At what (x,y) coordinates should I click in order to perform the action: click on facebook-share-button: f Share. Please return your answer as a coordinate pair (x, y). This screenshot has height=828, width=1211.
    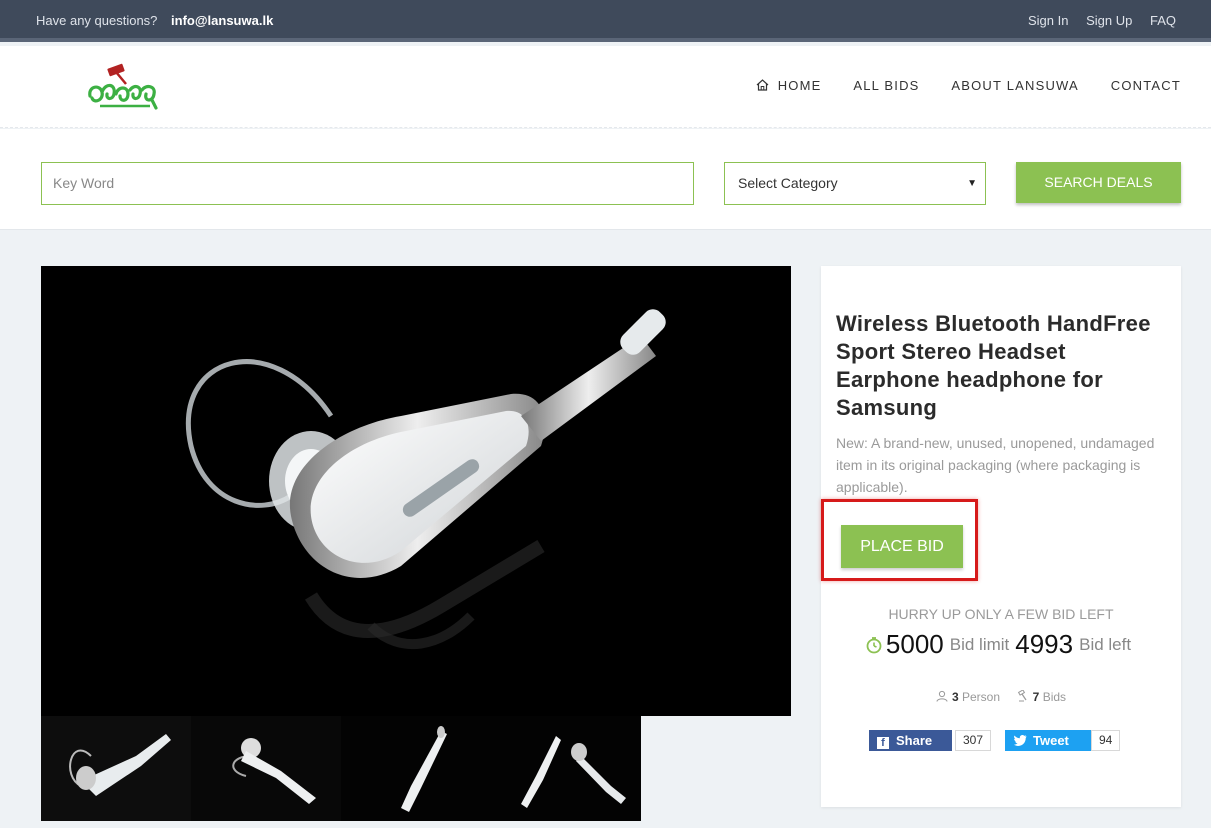
    Looking at the image, I should click on (910, 740).